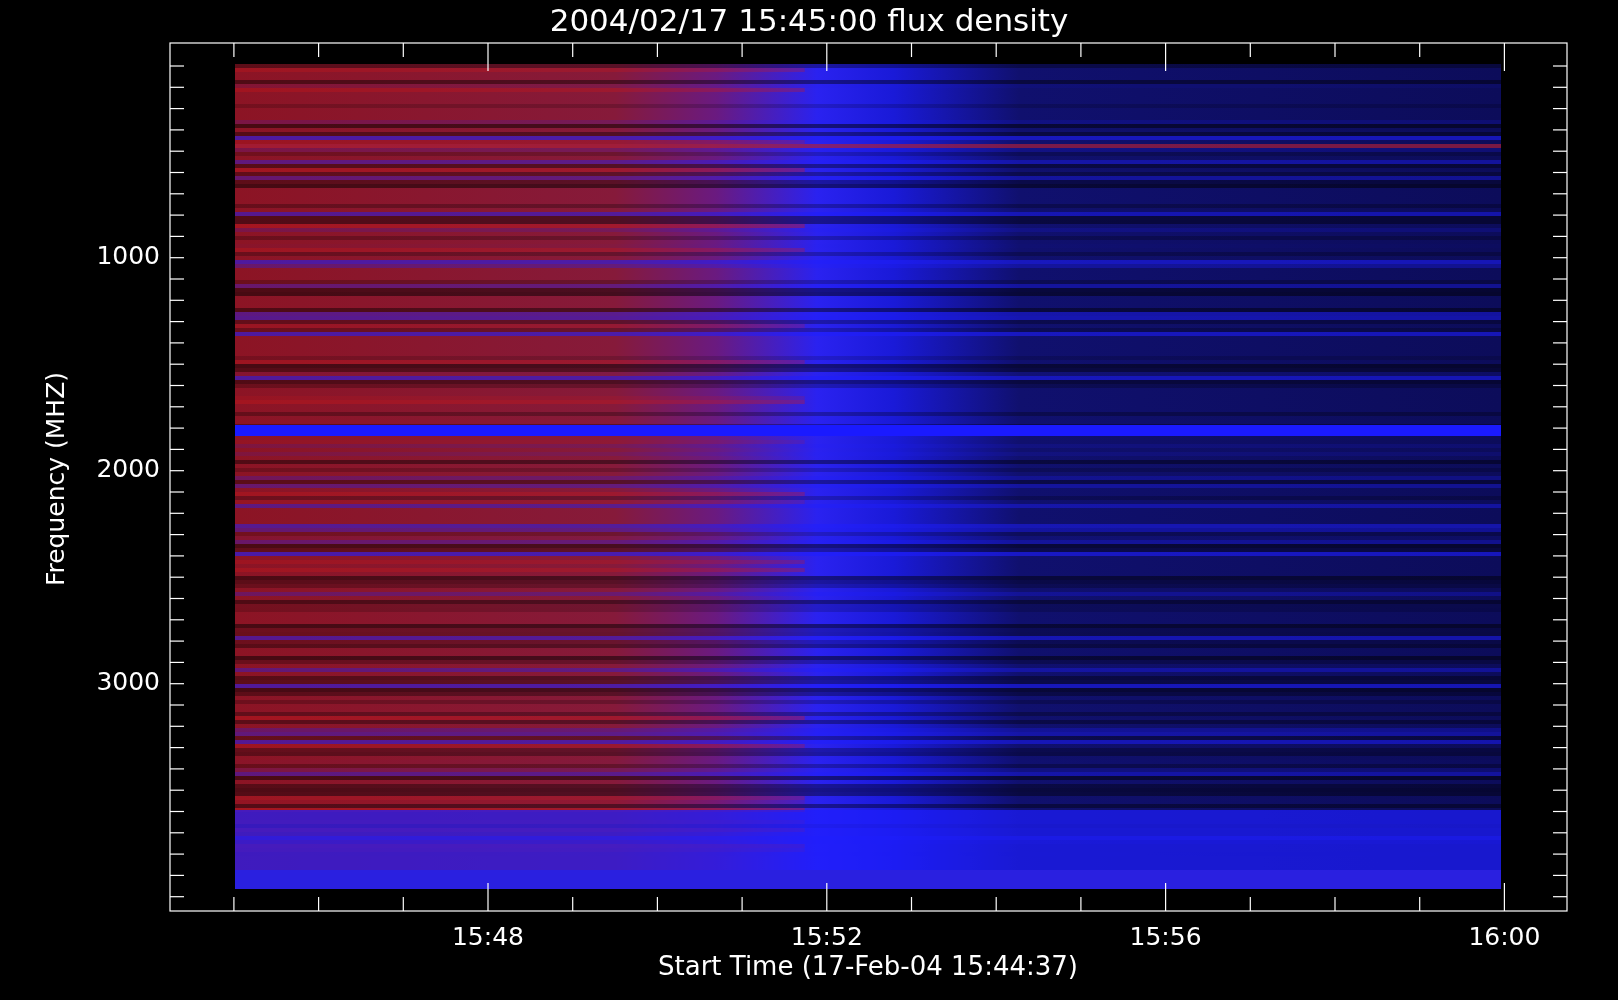 This screenshot has width=1618, height=1000. Describe the element at coordinates (488, 936) in the screenshot. I see `x-tick-label: 15:48` at that location.